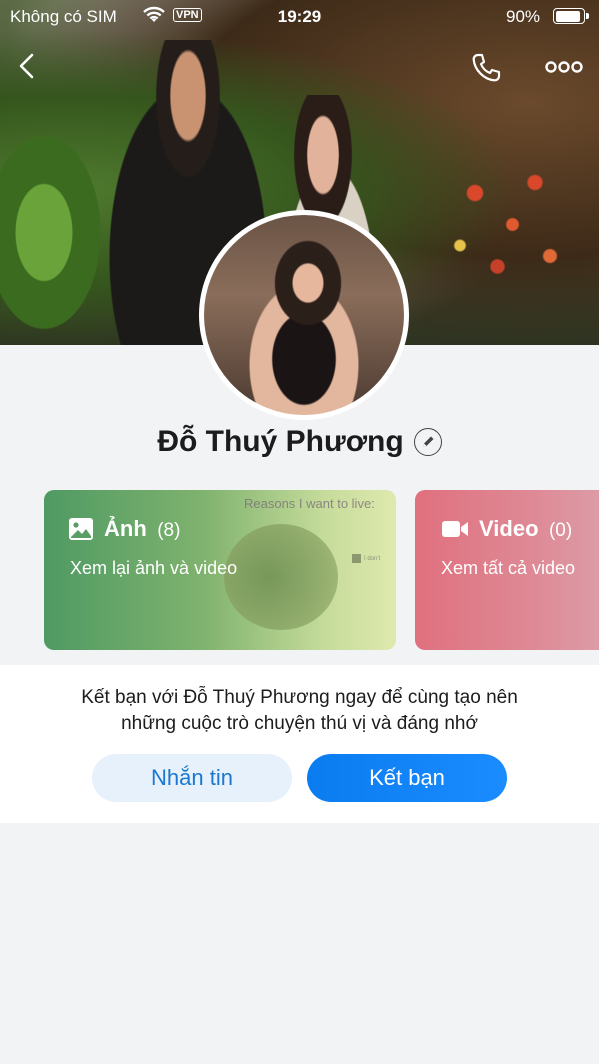 The width and height of the screenshot is (599, 1064). I want to click on back-icon, so click(28, 66).